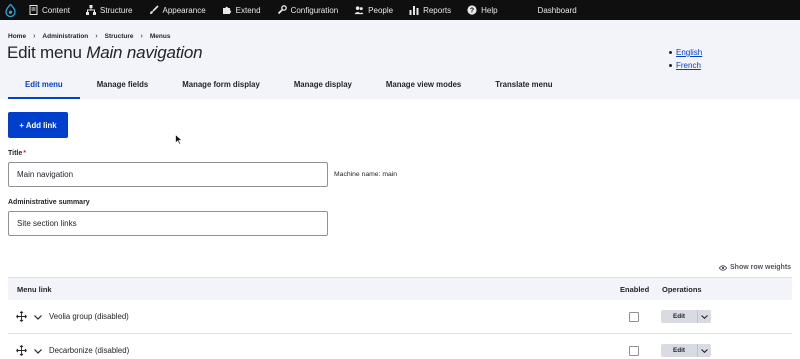 This screenshot has width=800, height=359. Describe the element at coordinates (359, 10) in the screenshot. I see `people-icon` at that location.